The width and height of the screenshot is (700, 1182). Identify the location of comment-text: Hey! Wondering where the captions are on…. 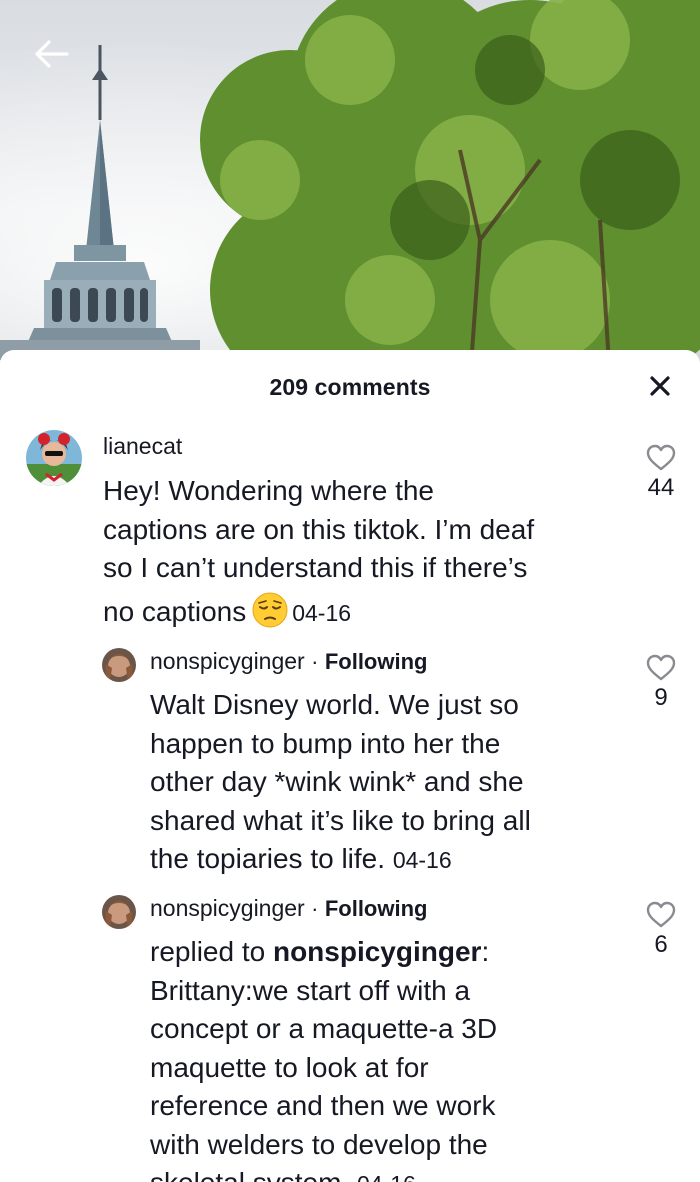
(319, 551).